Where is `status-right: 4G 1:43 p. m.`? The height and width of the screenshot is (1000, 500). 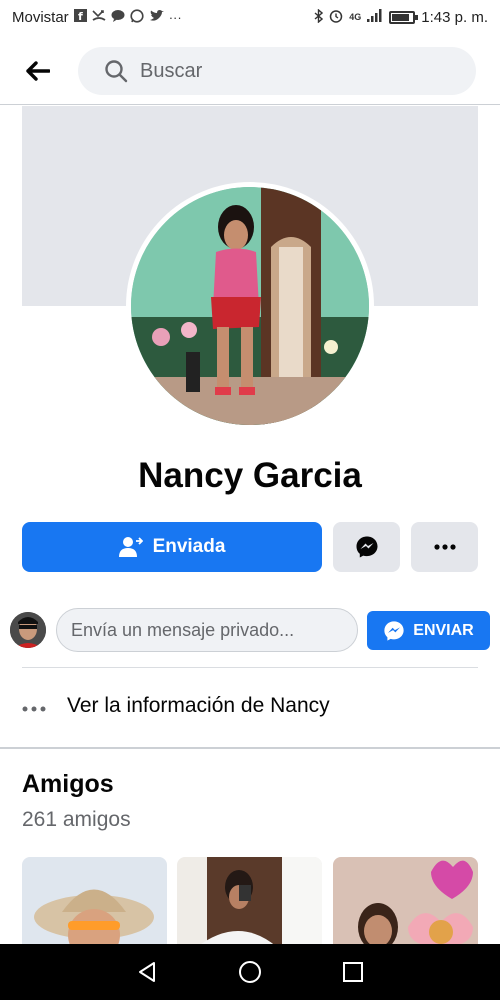
status-right: 4G 1:43 p. m. is located at coordinates (401, 16).